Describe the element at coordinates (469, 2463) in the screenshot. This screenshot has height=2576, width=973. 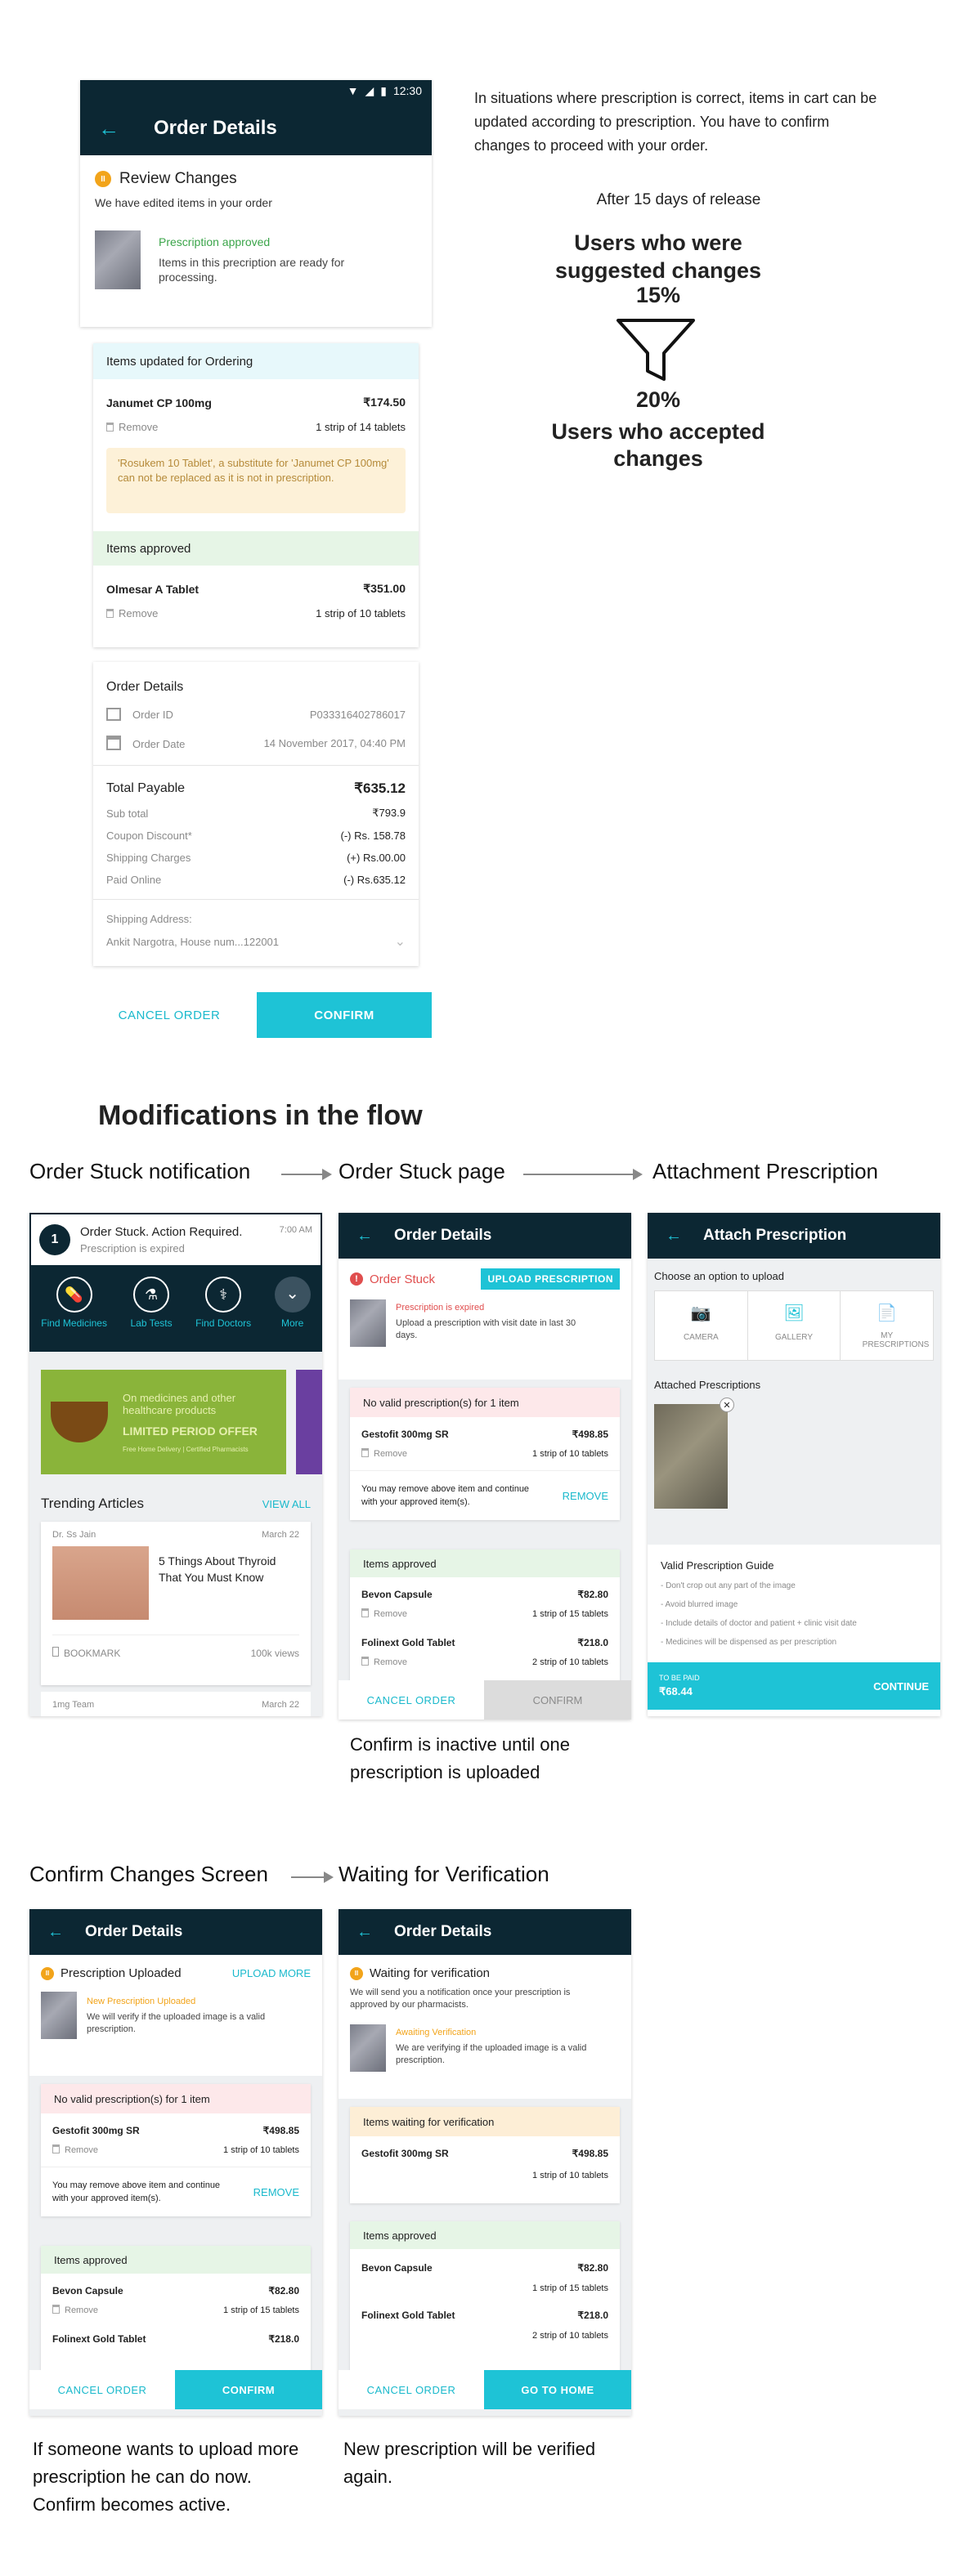
I see `note-verified-again: New prescription will be verified again.` at that location.